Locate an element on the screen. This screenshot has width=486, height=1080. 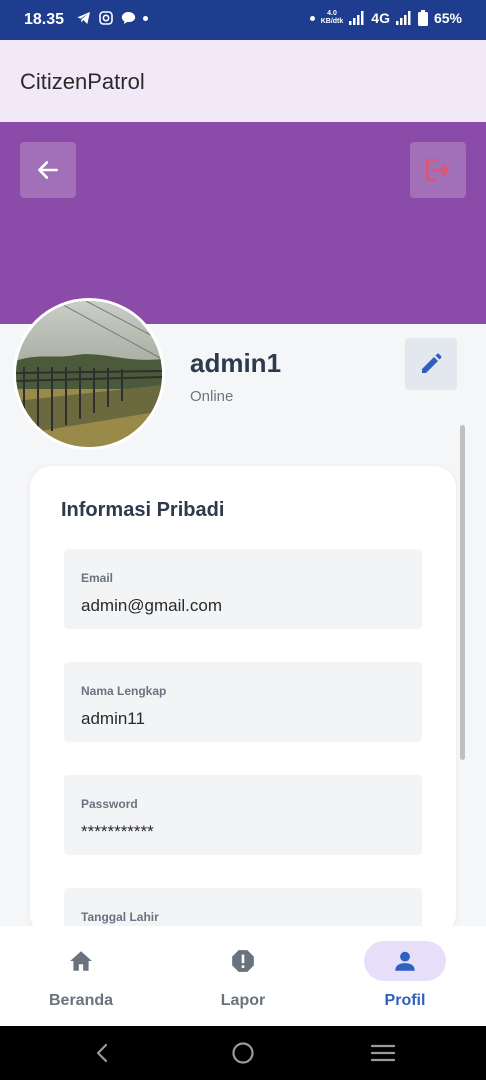
profile-username: admin1 is located at coordinates (236, 363).